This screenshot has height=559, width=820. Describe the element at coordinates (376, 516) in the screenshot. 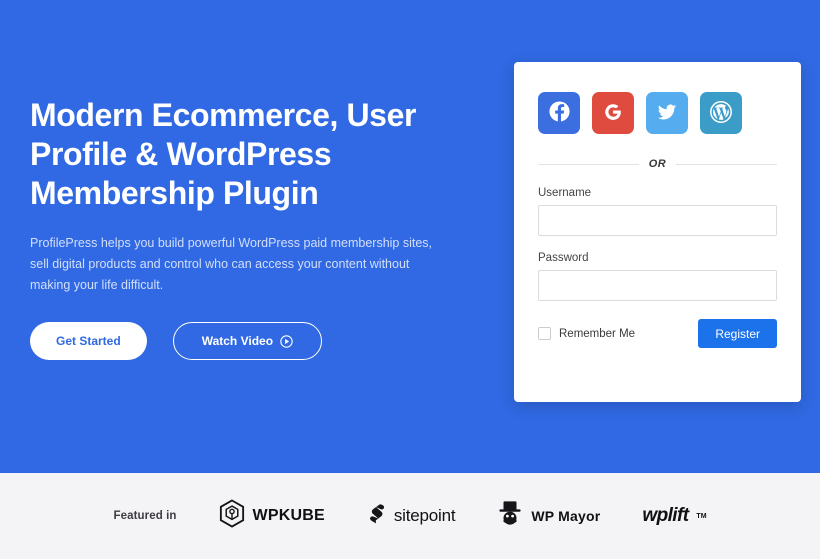

I see `sitepoint-bolt-icon` at that location.